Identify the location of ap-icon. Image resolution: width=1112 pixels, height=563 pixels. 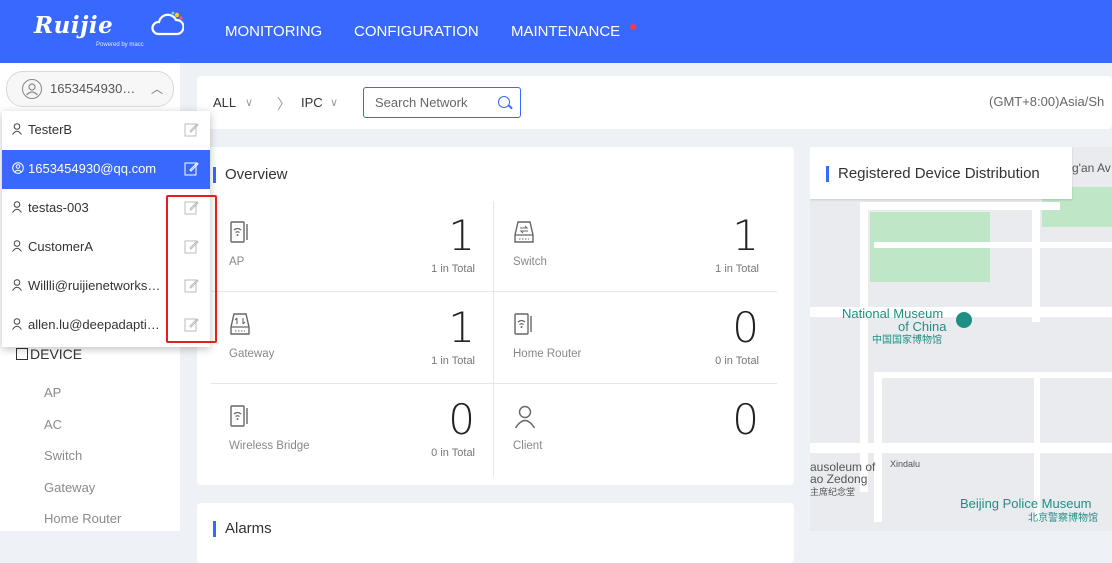
(239, 232).